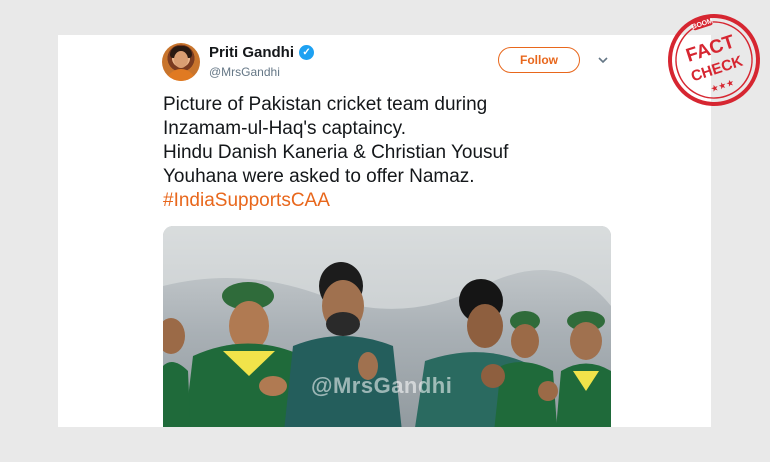 The width and height of the screenshot is (770, 462). What do you see at coordinates (398, 201) in the screenshot?
I see `hashtag-link: #IndiaSupportsCAA` at bounding box center [398, 201].